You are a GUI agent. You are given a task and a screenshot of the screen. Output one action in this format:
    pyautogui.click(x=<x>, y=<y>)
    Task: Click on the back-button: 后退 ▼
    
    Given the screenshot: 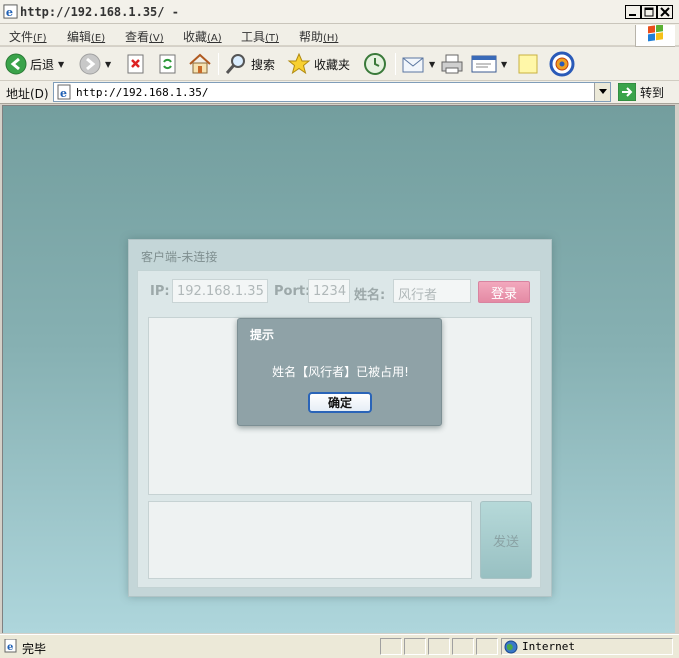 What is the action you would take?
    pyautogui.click(x=34, y=64)
    